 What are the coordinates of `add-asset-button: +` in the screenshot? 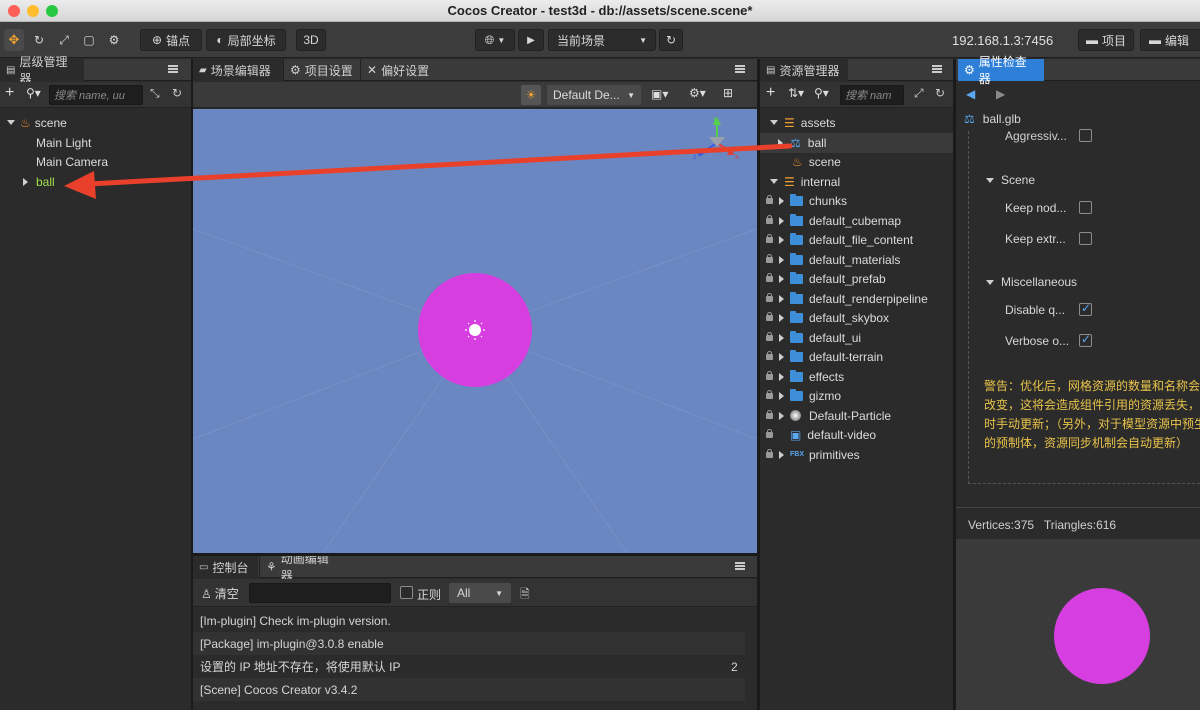 It's located at (770, 93).